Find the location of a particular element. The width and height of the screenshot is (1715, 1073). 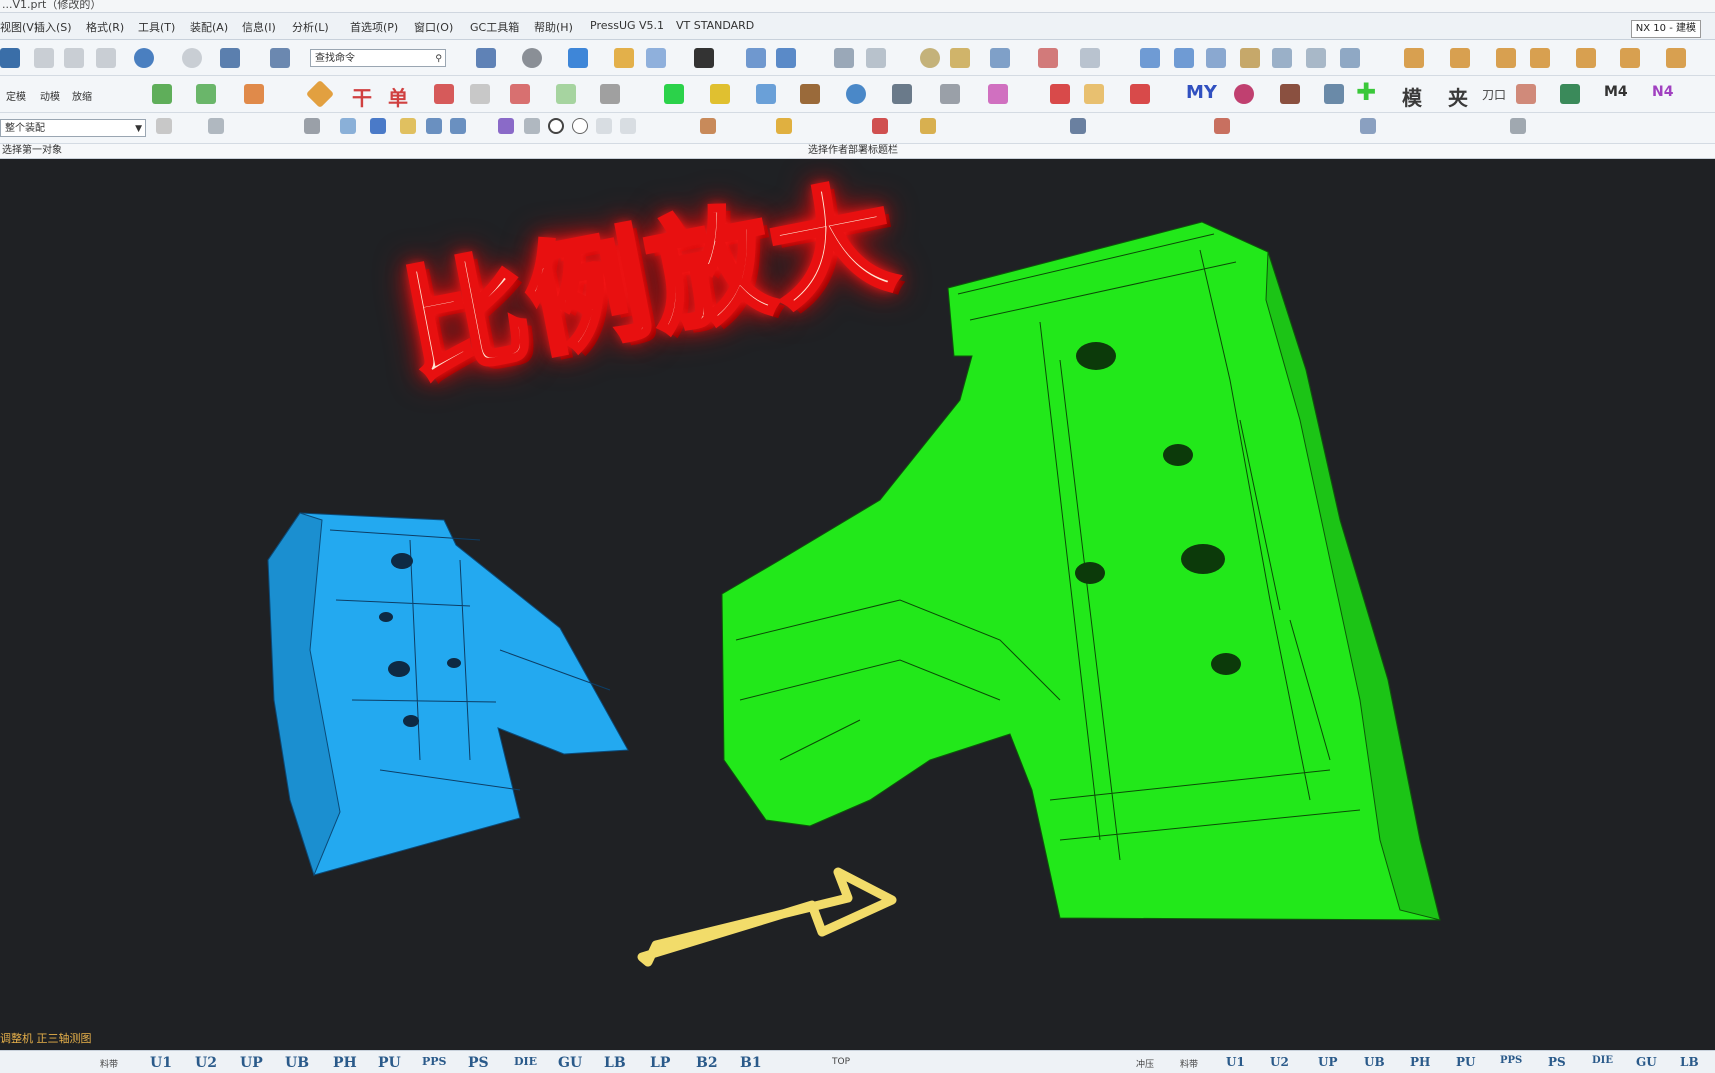

taskbar-item-up-b: UP is located at coordinates (1328, 1062).